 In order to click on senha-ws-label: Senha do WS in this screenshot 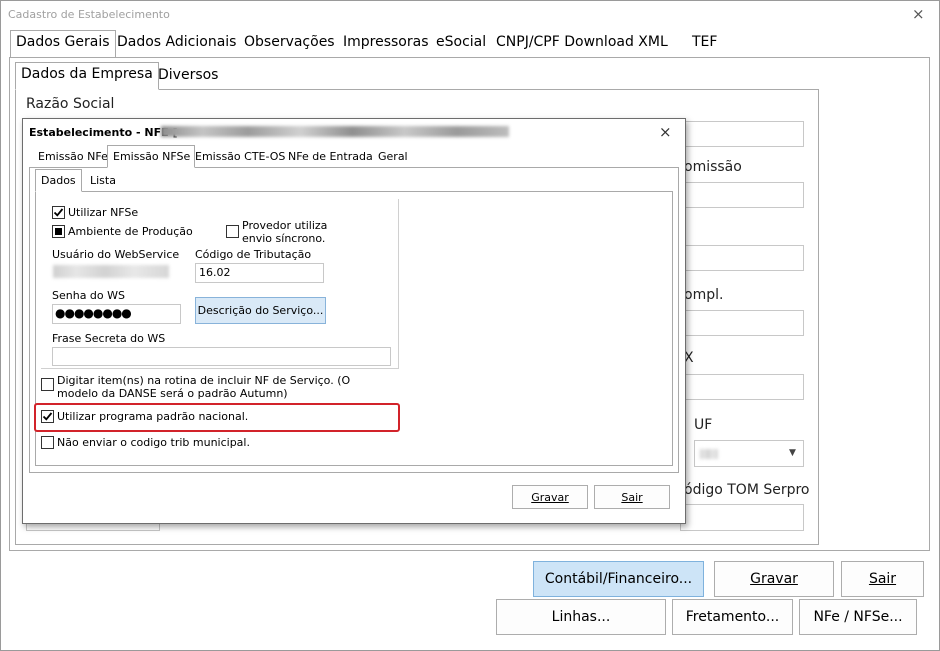, I will do `click(88, 295)`.